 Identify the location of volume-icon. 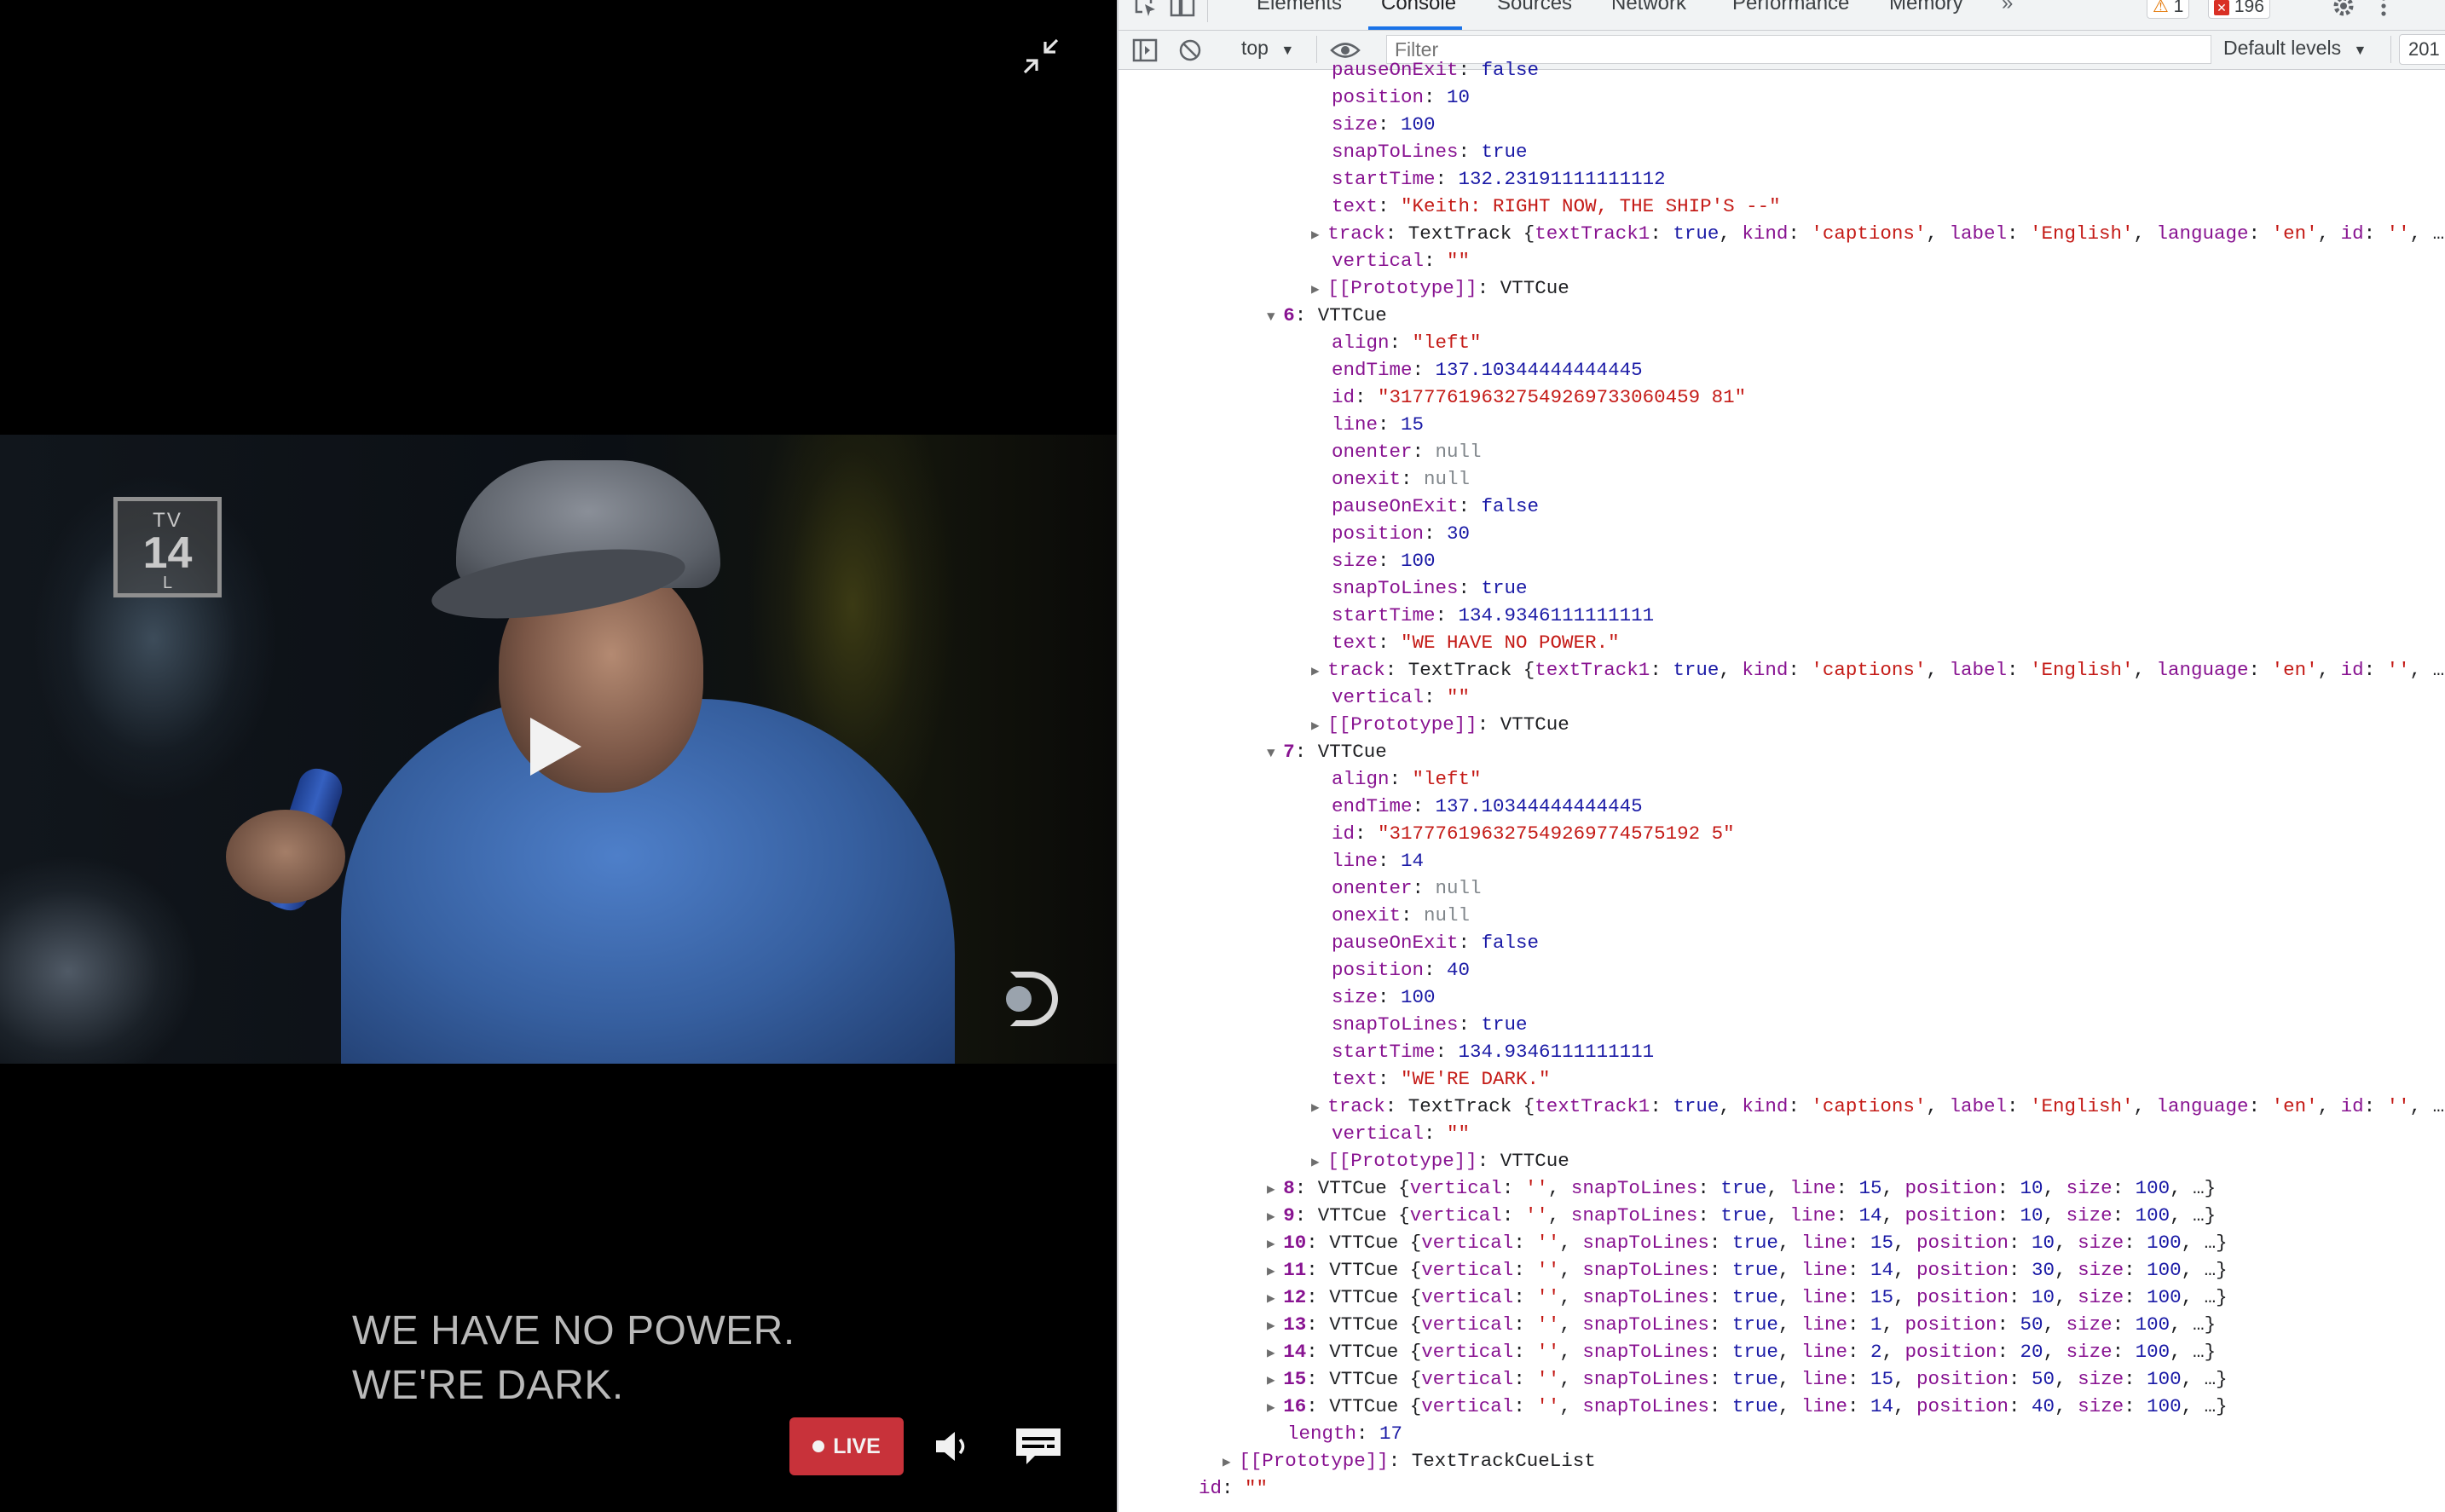
(952, 1446).